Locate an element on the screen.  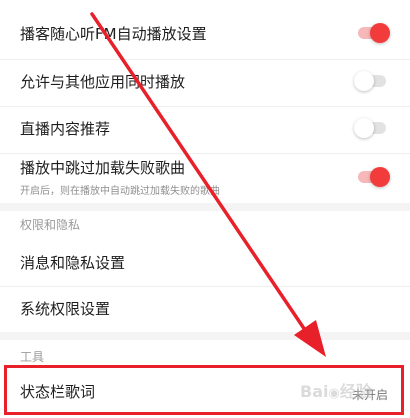
mix-playback-toggle is located at coordinates (370, 81).